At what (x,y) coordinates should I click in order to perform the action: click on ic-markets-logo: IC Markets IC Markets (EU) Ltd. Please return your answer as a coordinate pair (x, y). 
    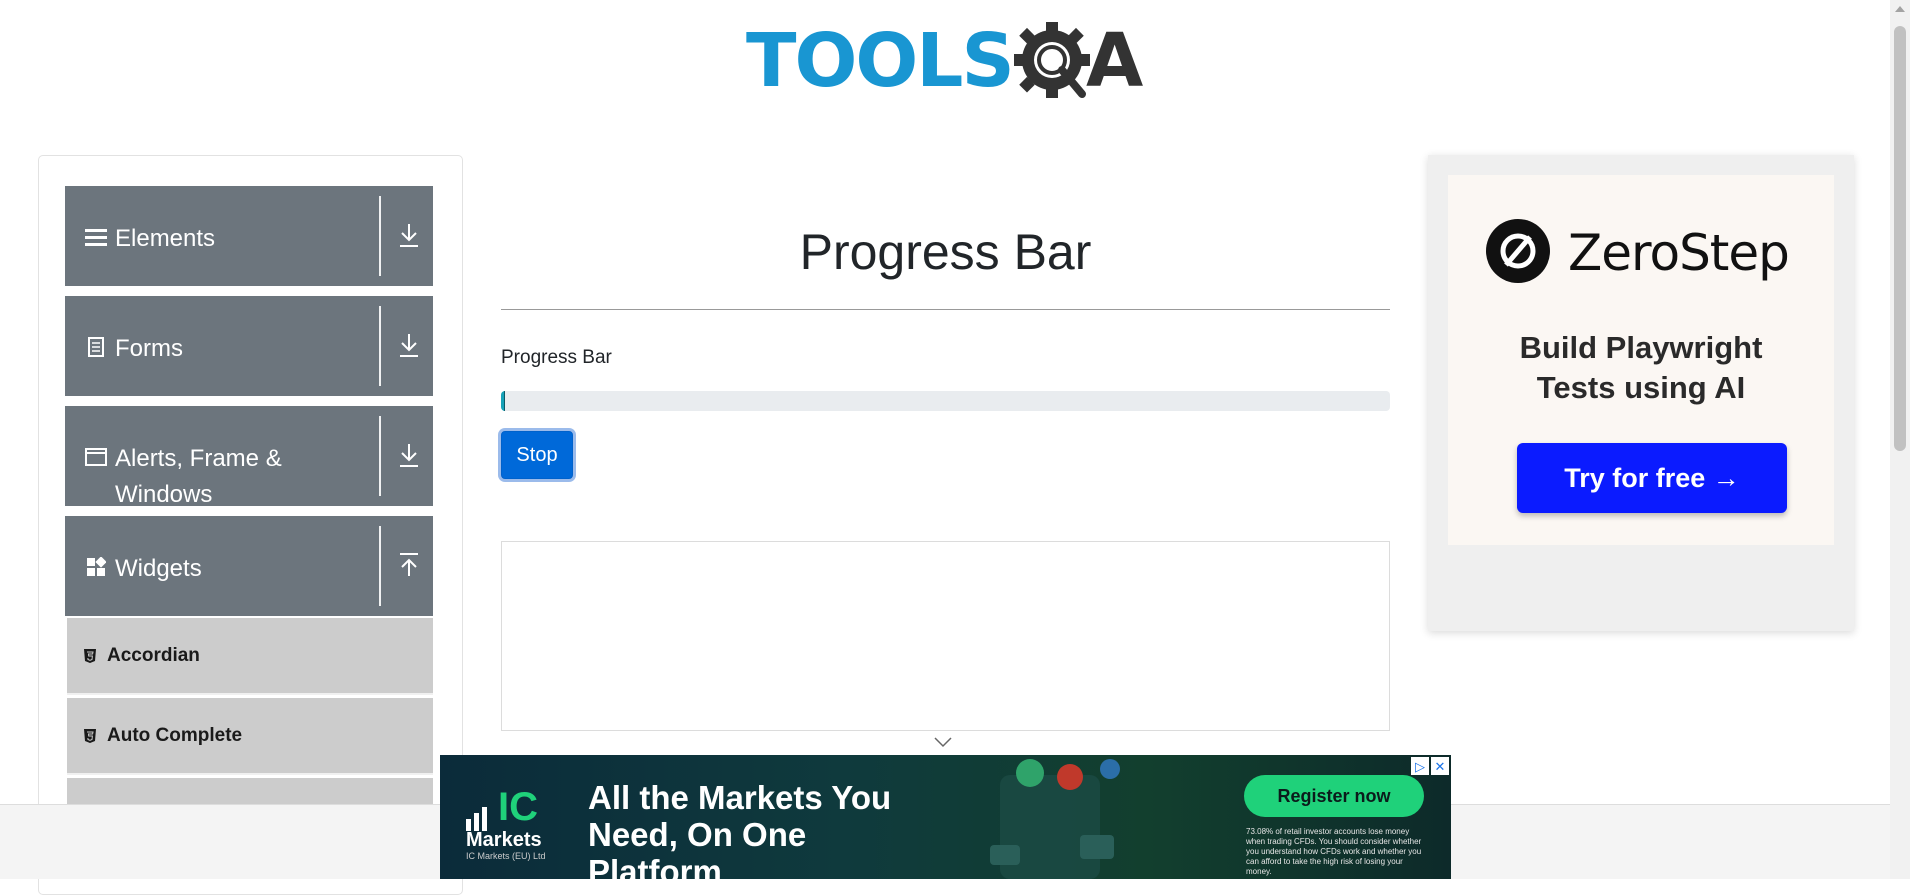
    Looking at the image, I should click on (511, 823).